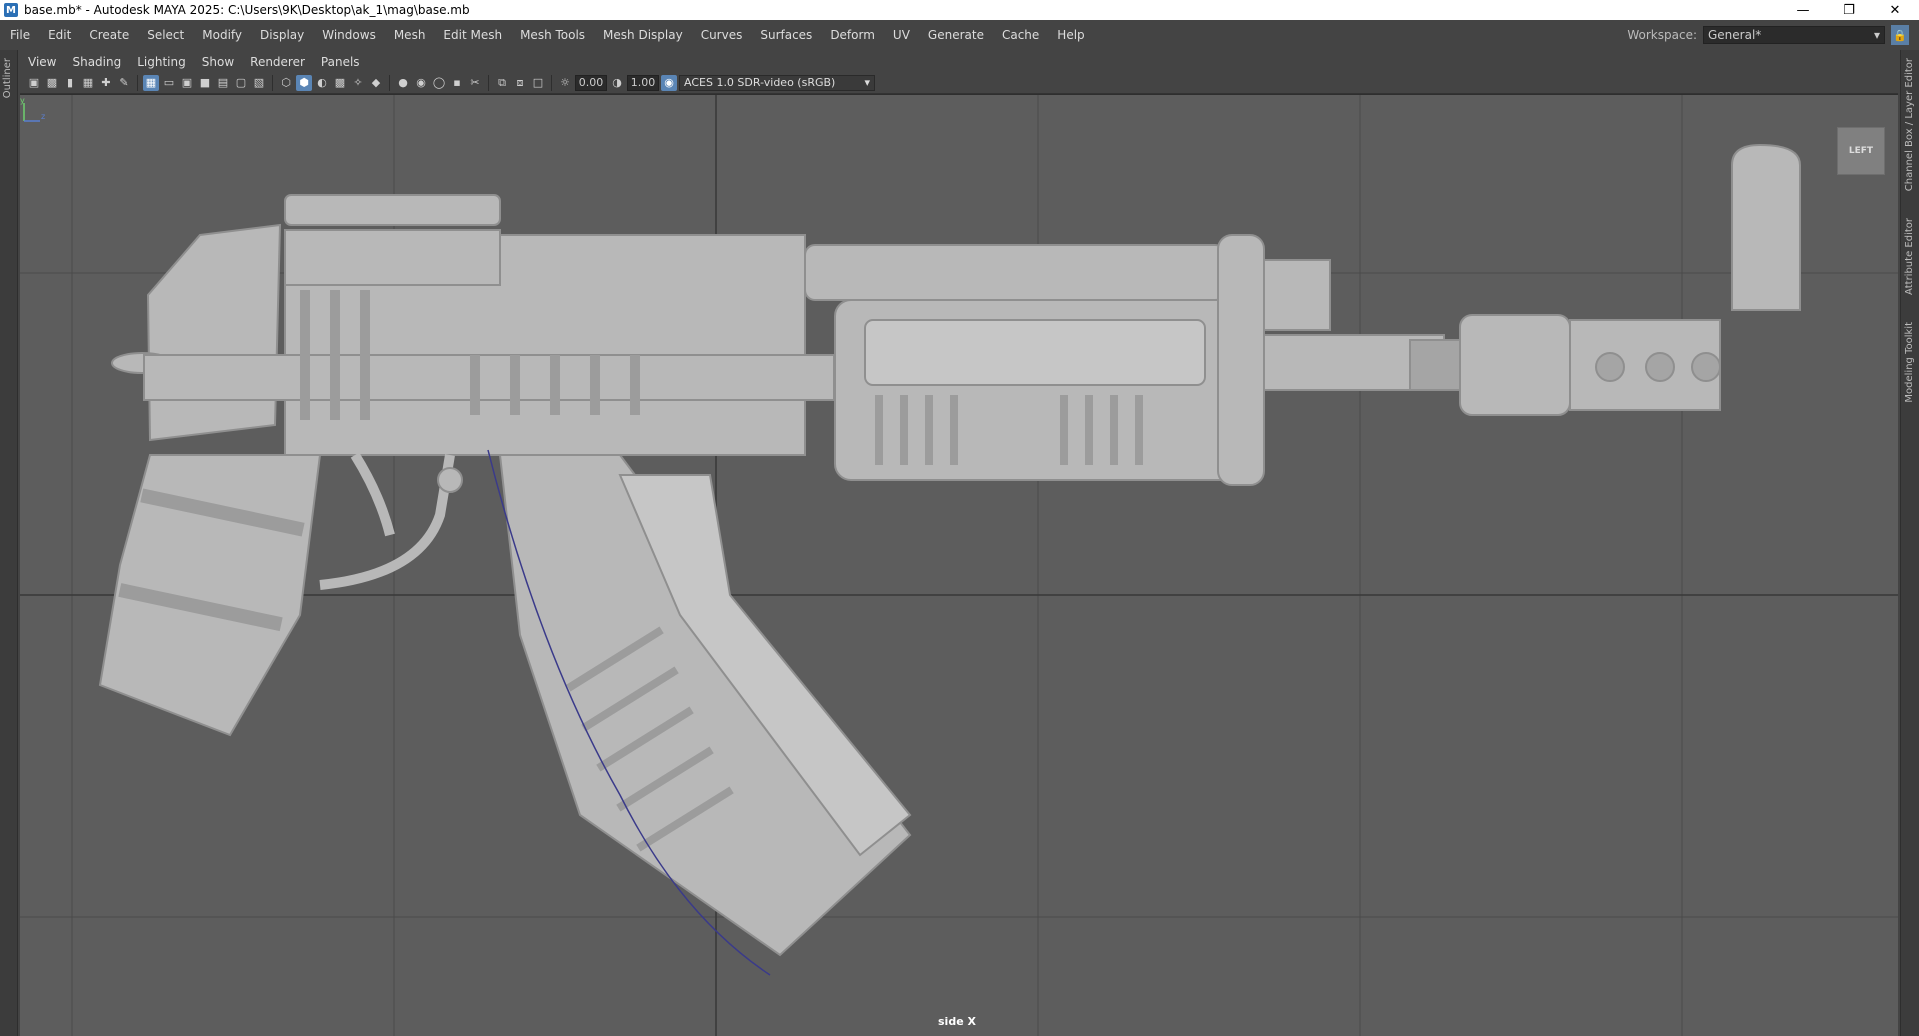 The height and width of the screenshot is (1036, 1919). What do you see at coordinates (901, 35) in the screenshot?
I see `menu-uv: UV` at bounding box center [901, 35].